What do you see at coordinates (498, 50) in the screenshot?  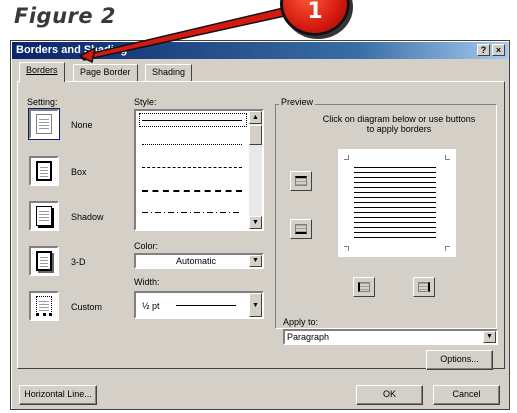 I see `close-button: ×` at bounding box center [498, 50].